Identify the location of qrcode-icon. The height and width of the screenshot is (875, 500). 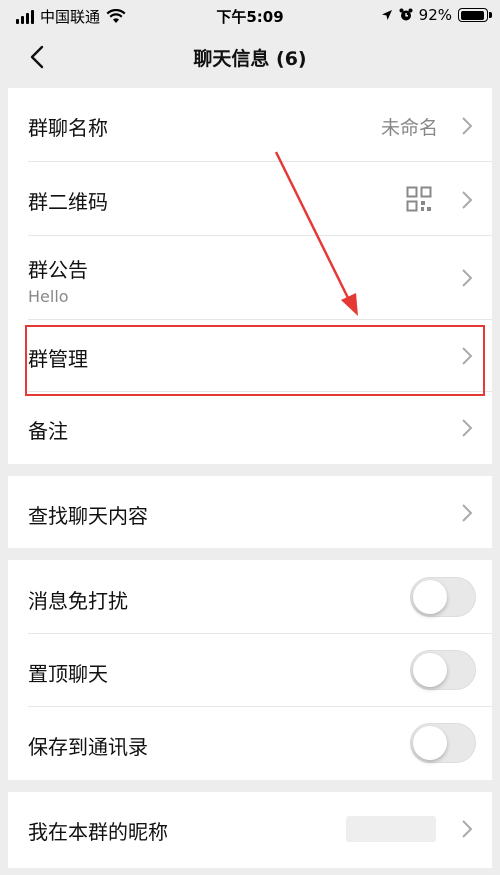
(419, 199).